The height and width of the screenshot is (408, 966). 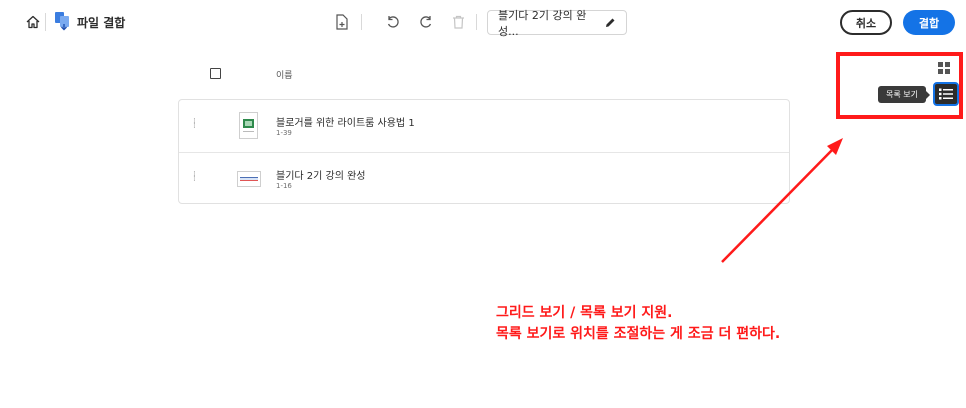 I want to click on combine-button: 결합, so click(x=929, y=22).